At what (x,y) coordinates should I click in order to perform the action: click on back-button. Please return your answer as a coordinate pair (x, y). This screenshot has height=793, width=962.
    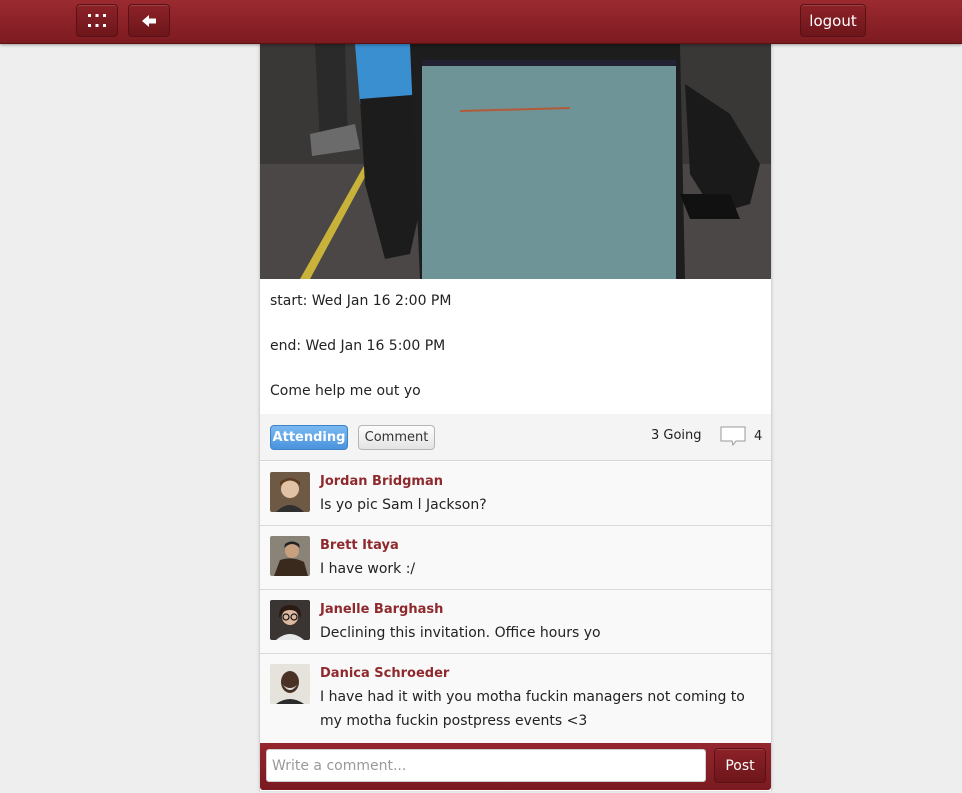
    Looking at the image, I should click on (149, 20).